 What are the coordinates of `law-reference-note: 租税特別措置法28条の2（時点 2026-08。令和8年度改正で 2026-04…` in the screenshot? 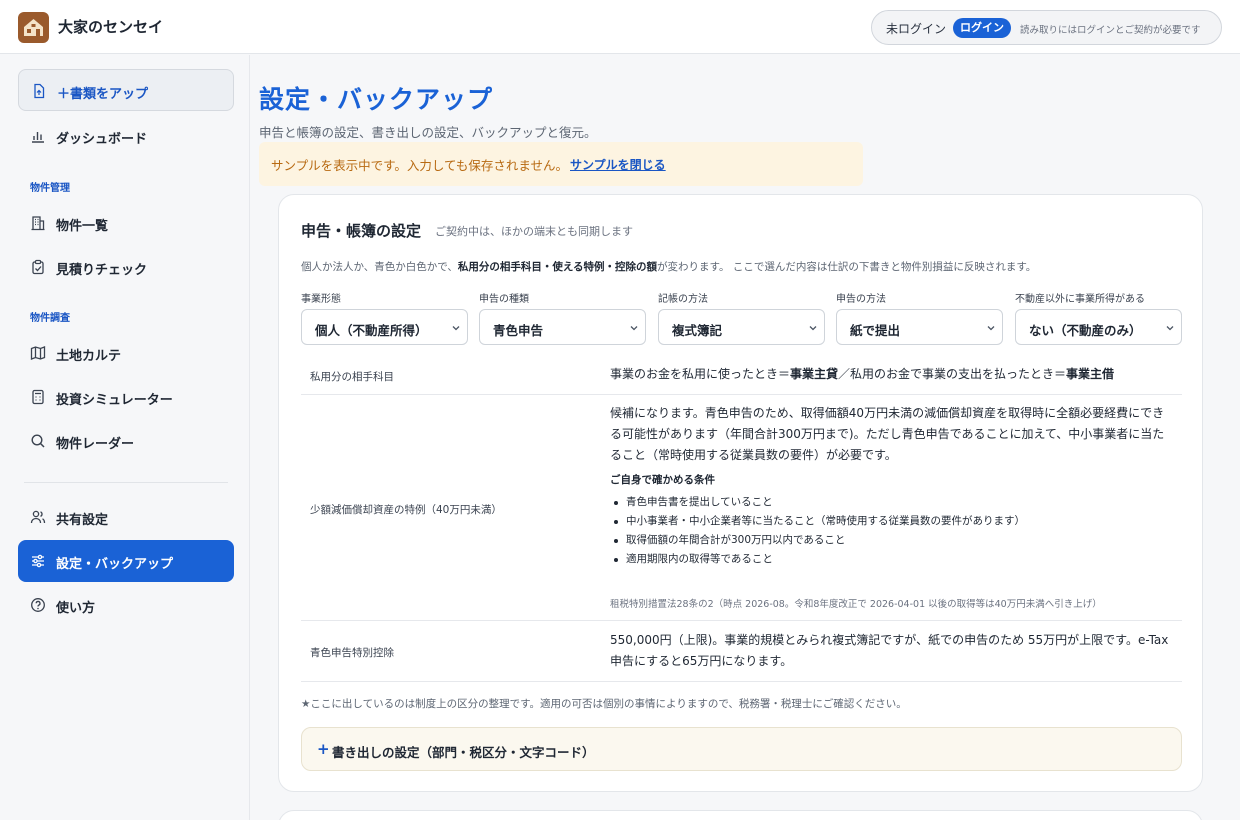 It's located at (856, 604).